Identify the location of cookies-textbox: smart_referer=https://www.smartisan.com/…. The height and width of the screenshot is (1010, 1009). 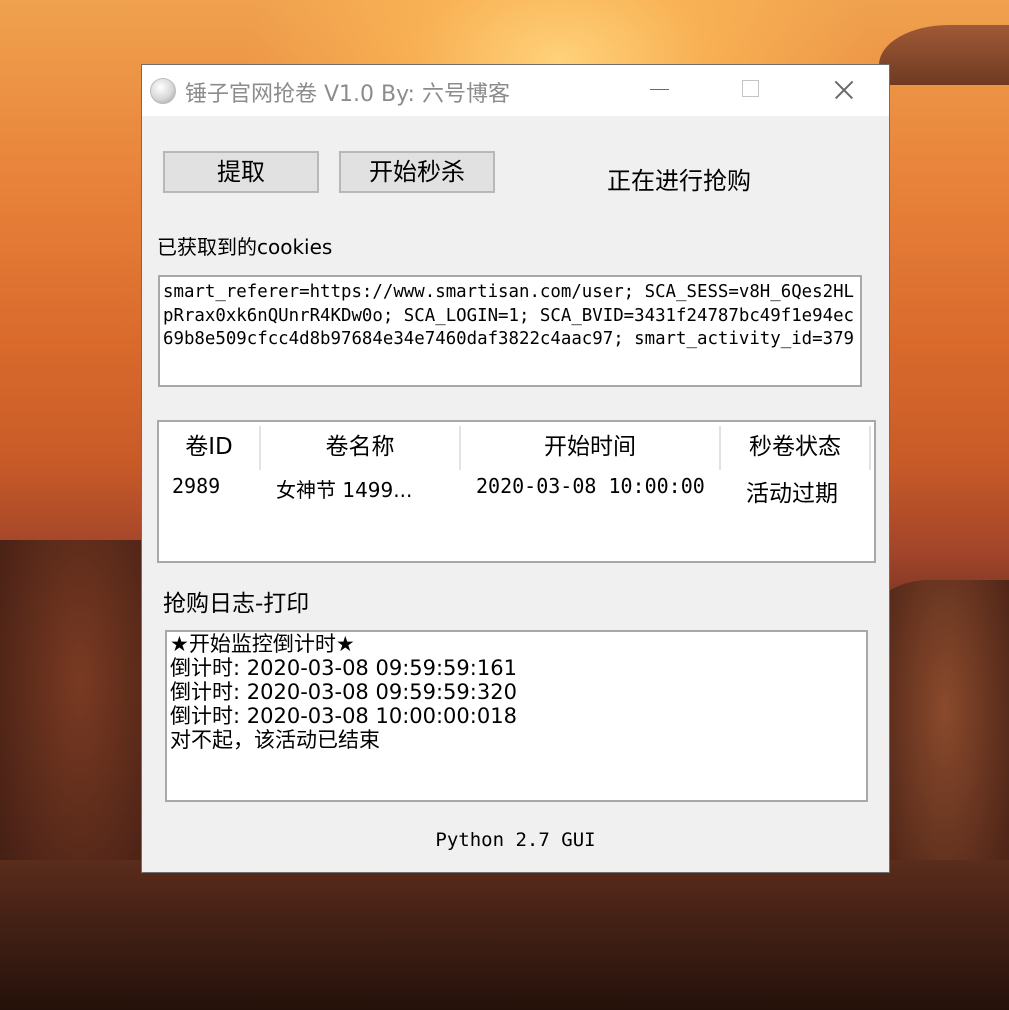
(510, 331).